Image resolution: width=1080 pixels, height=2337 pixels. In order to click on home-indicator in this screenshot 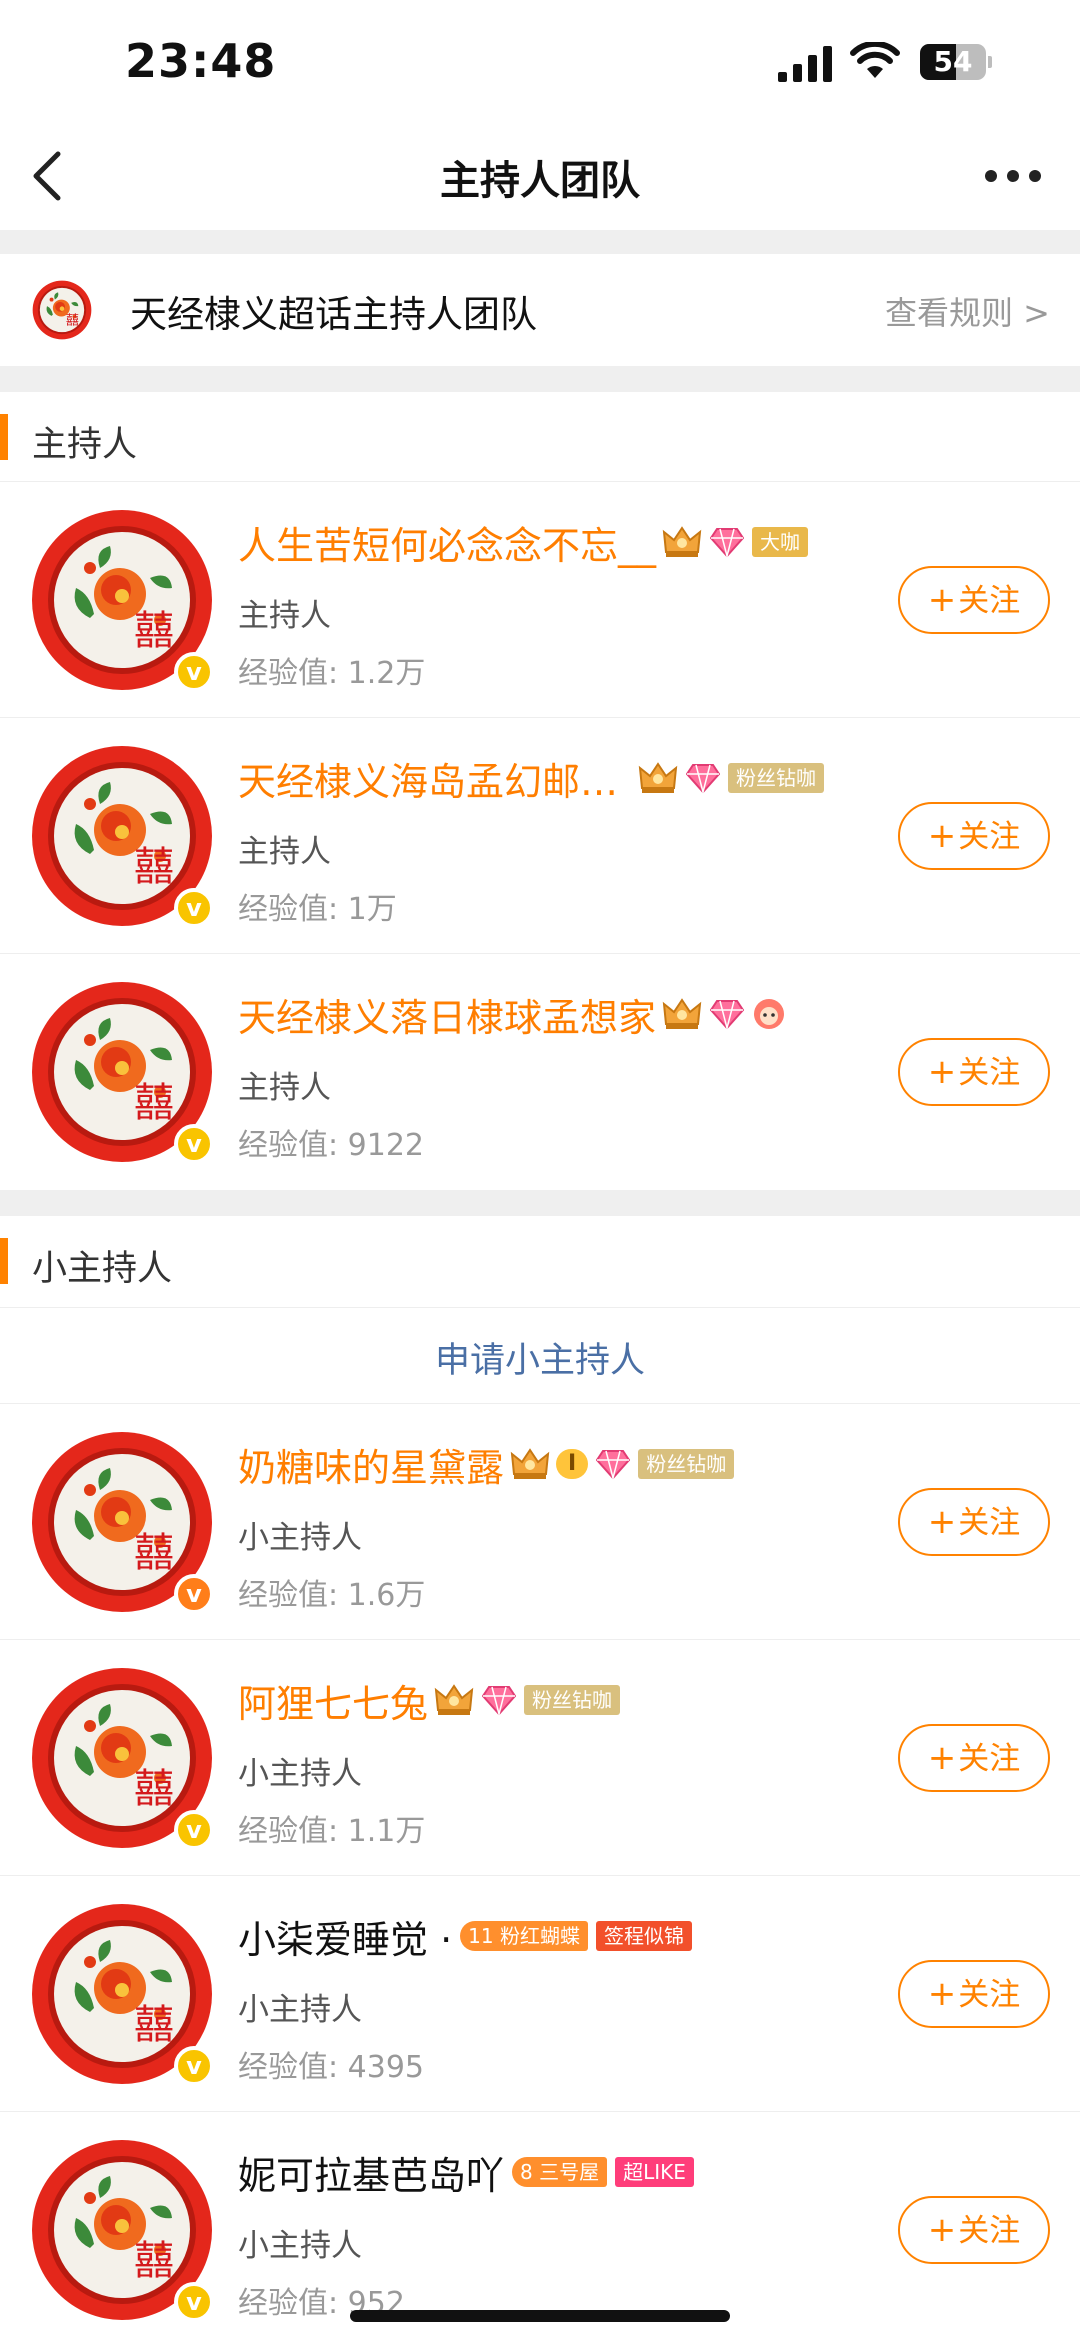, I will do `click(540, 2316)`.